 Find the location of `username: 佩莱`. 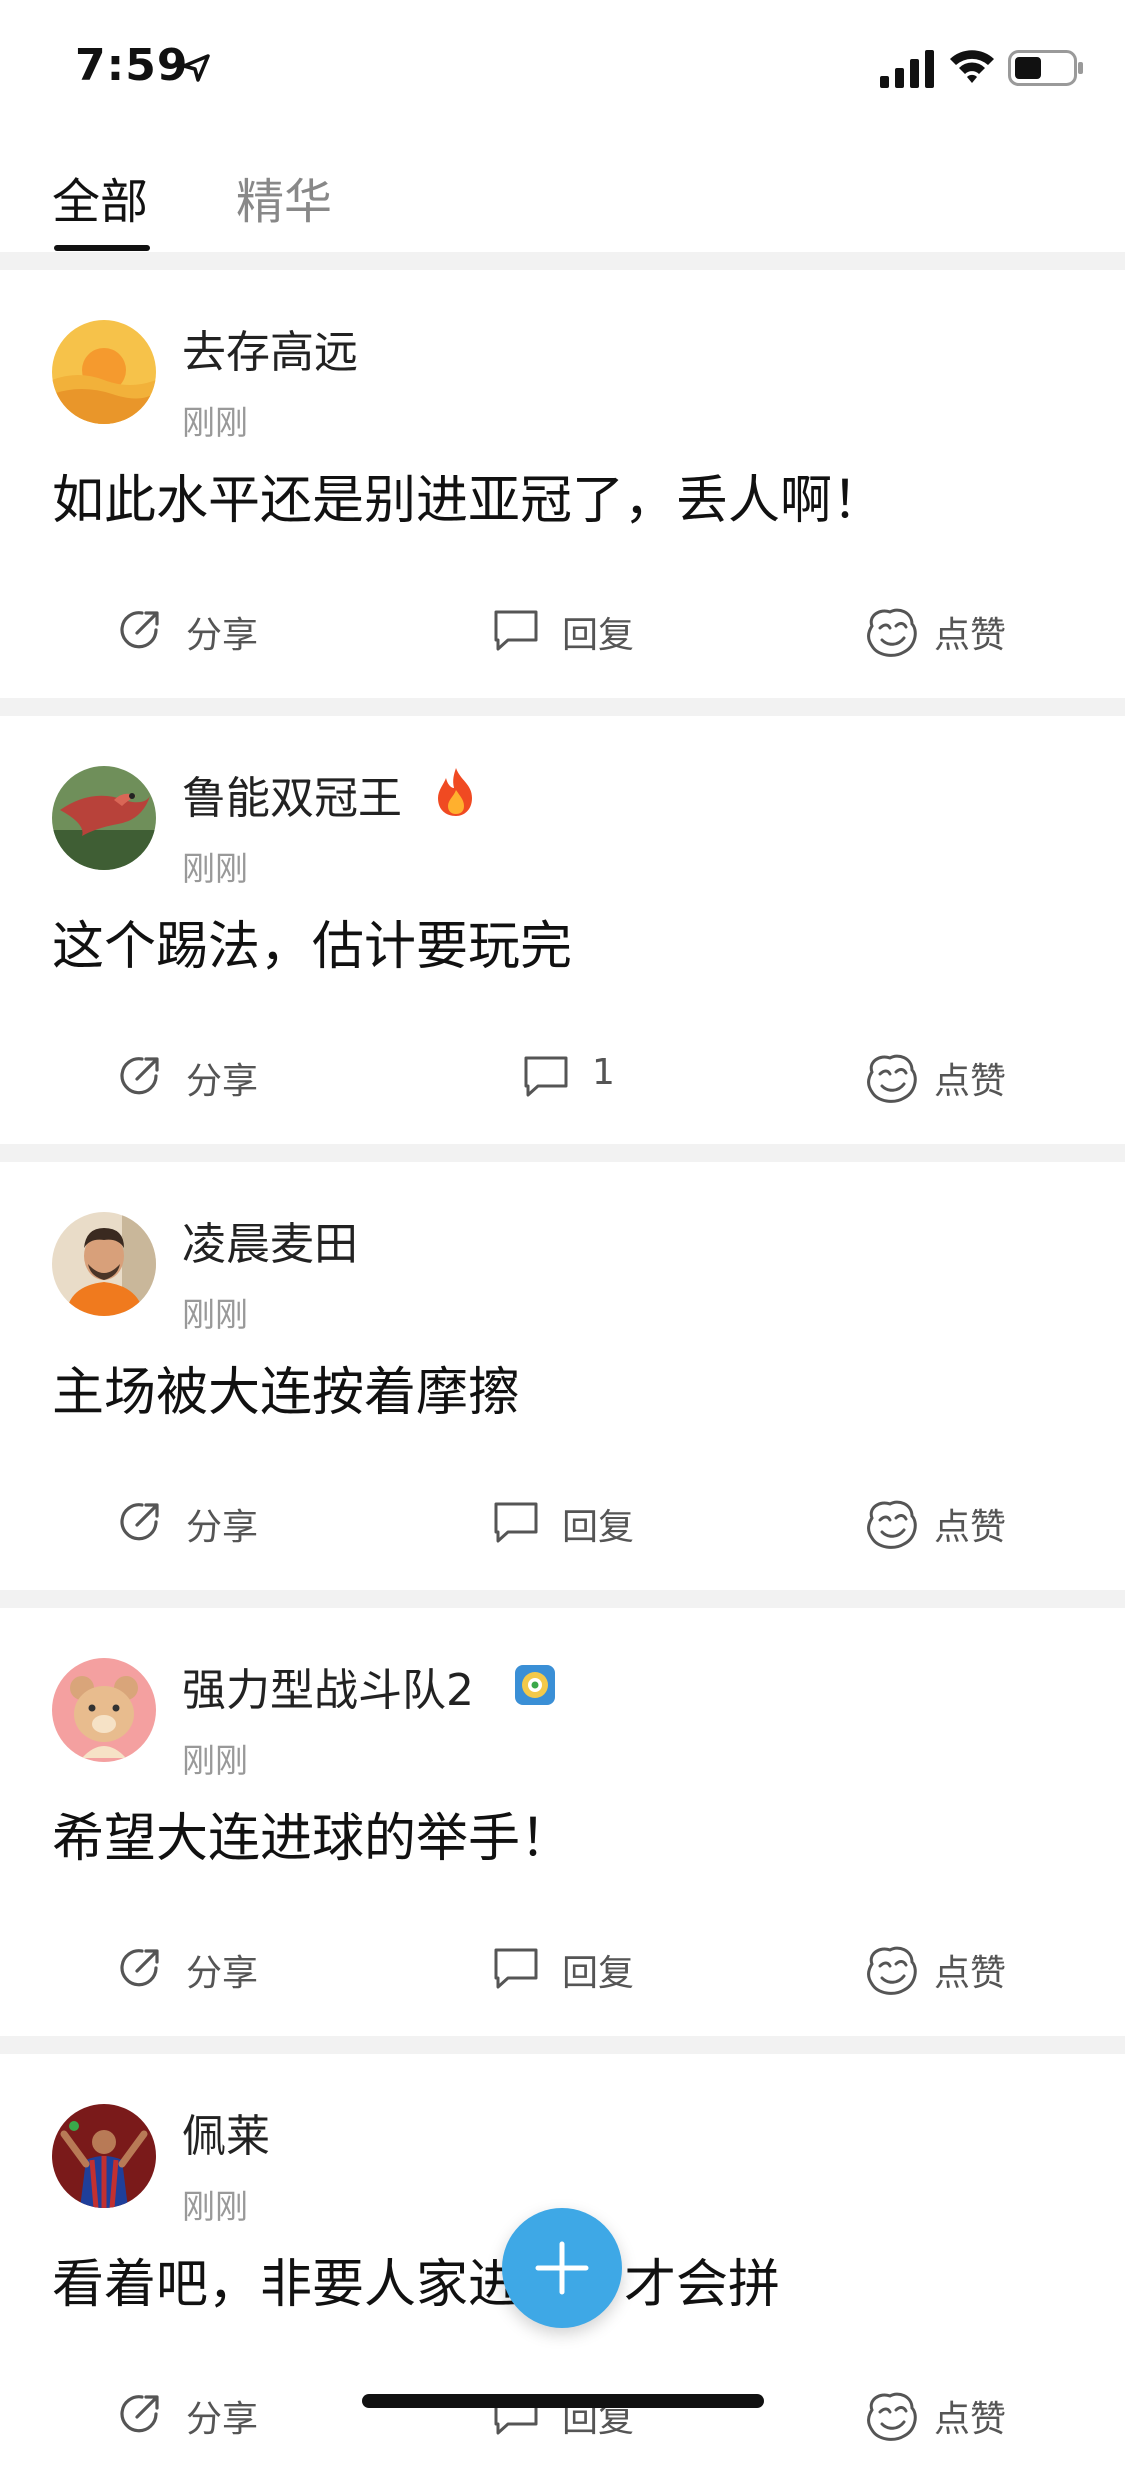

username: 佩莱 is located at coordinates (226, 2132).